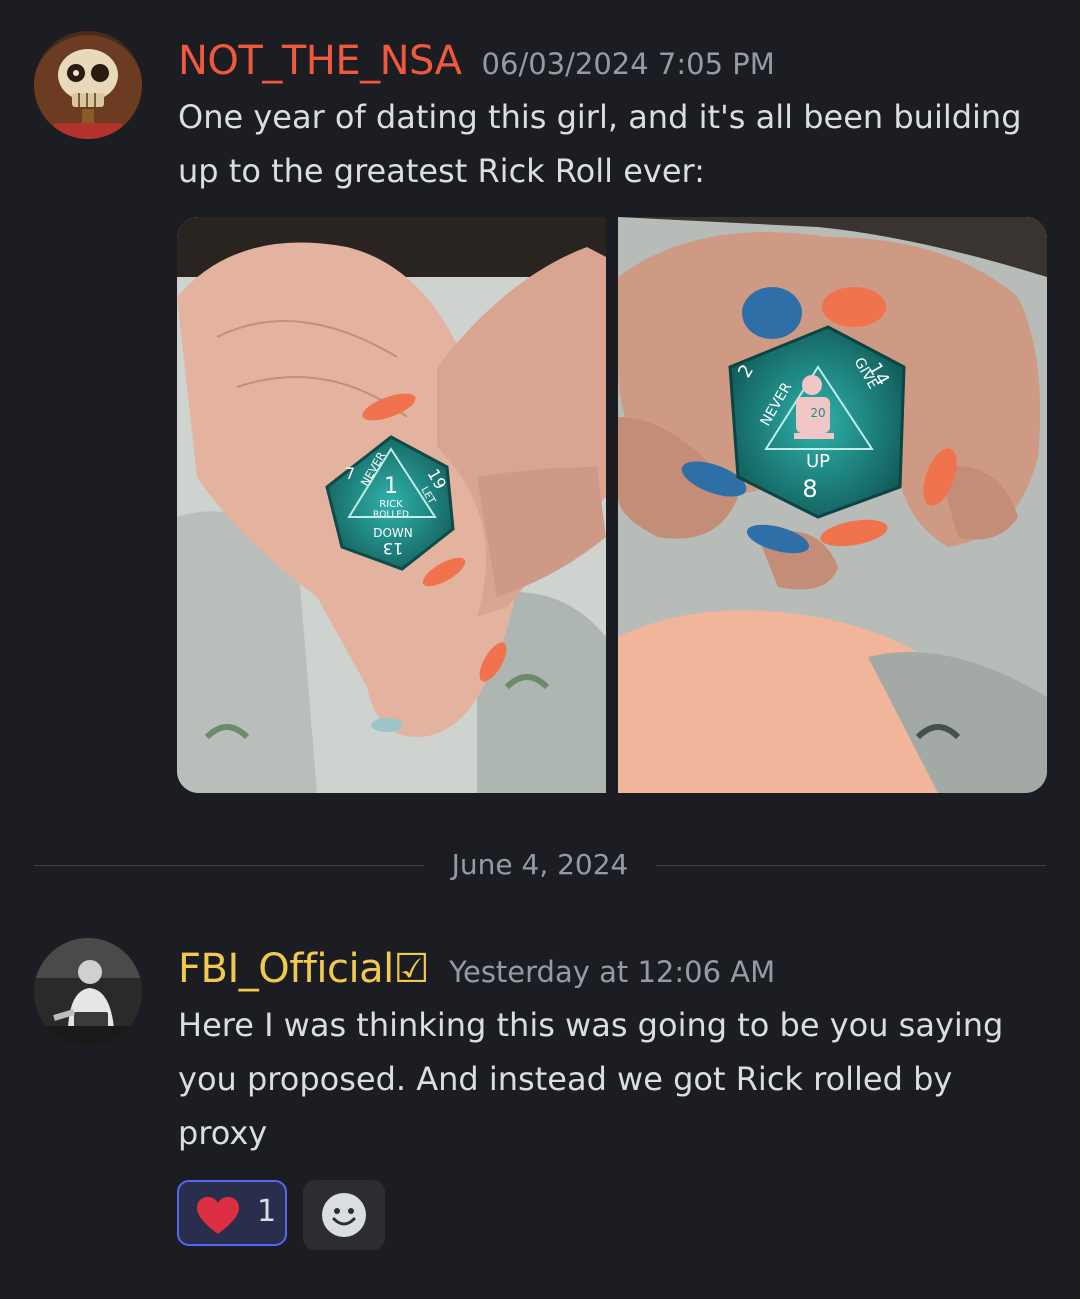 This screenshot has width=1080, height=1299. I want to click on add-reaction-button, so click(344, 1215).